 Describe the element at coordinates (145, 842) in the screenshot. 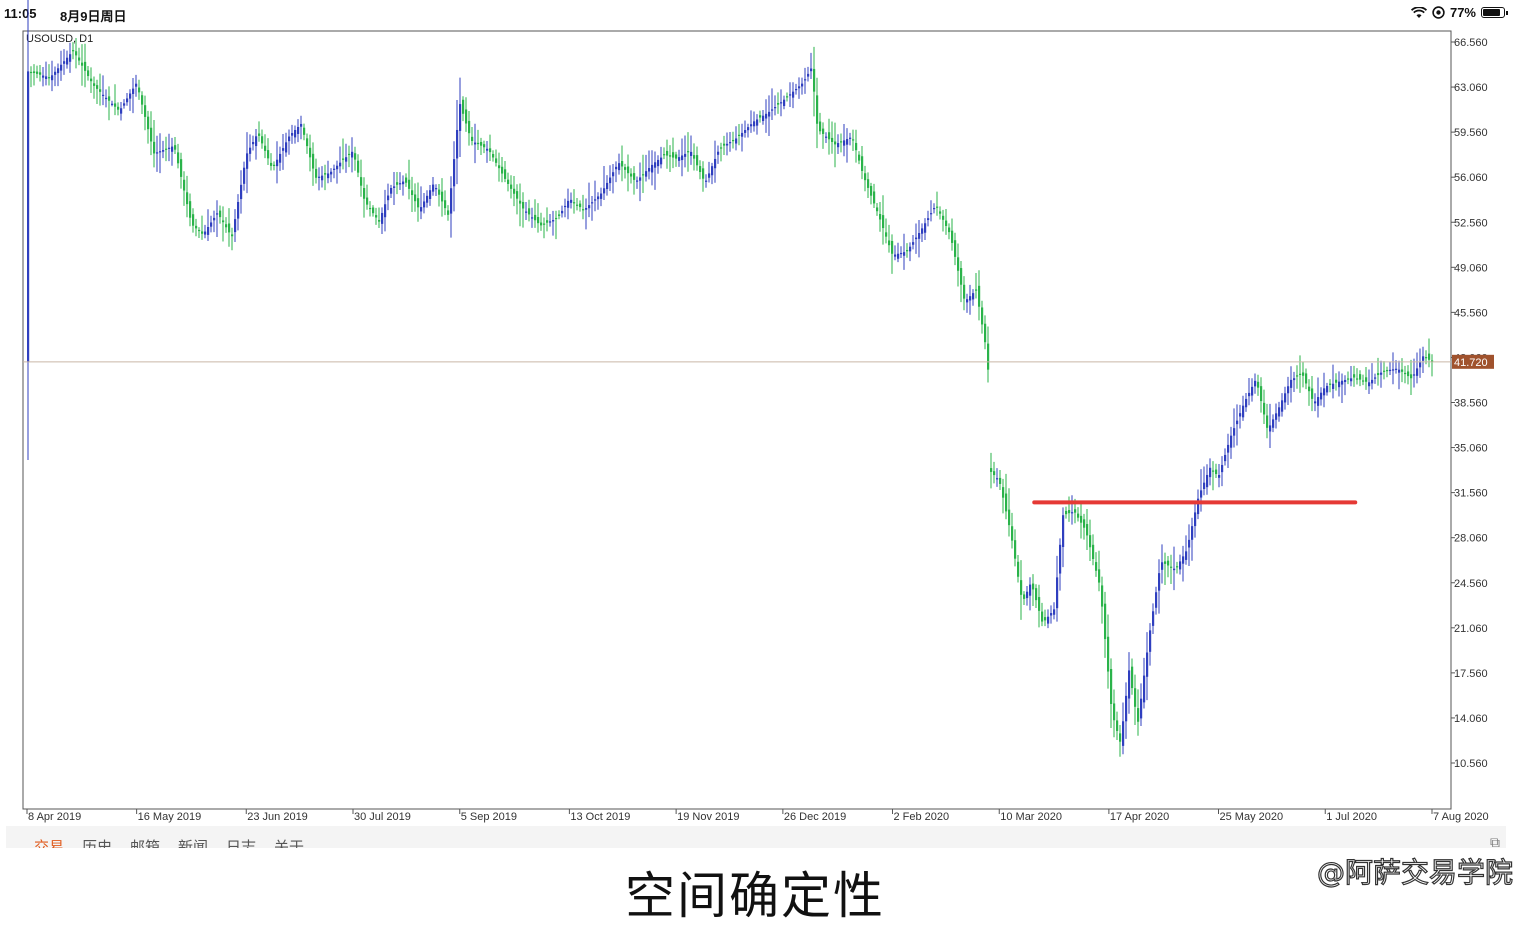

I see `tab-mailbox: 邮箱` at that location.